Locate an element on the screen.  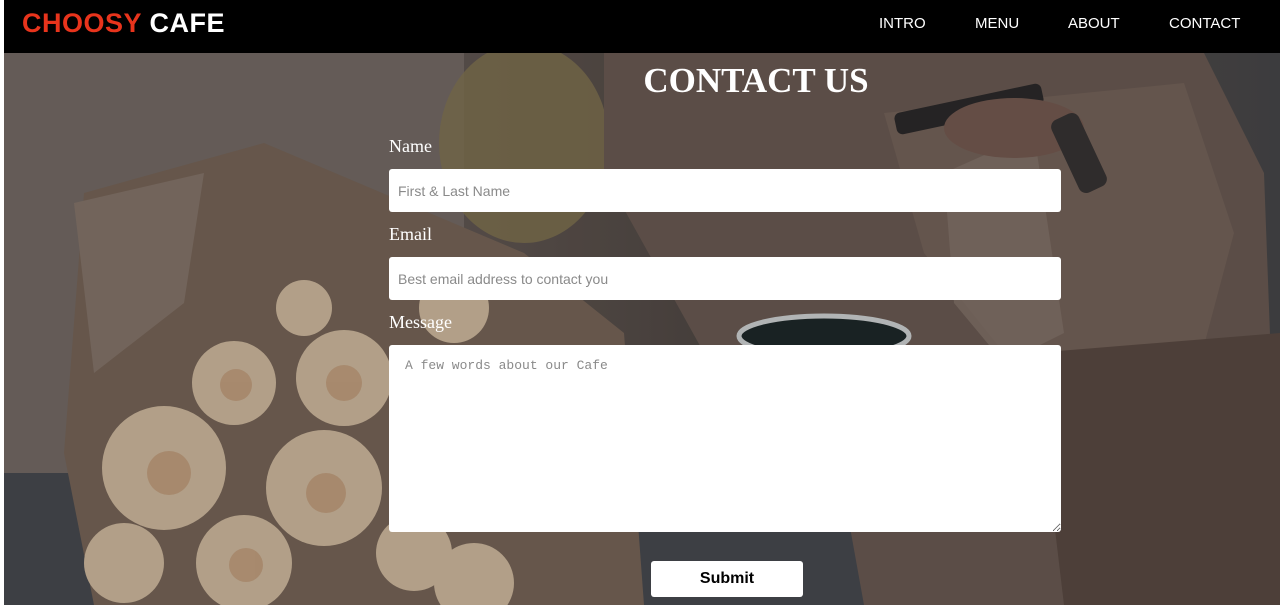
message-label: Message is located at coordinates (420, 322).